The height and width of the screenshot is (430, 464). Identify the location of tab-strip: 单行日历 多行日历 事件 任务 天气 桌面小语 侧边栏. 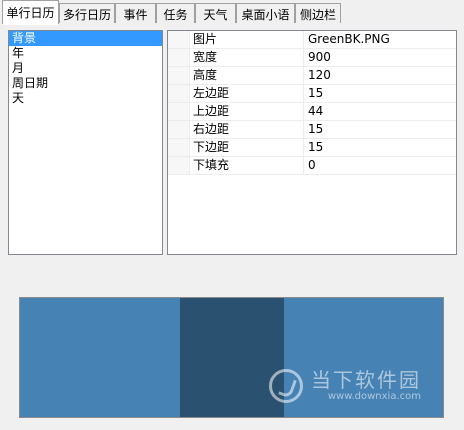
(232, 12).